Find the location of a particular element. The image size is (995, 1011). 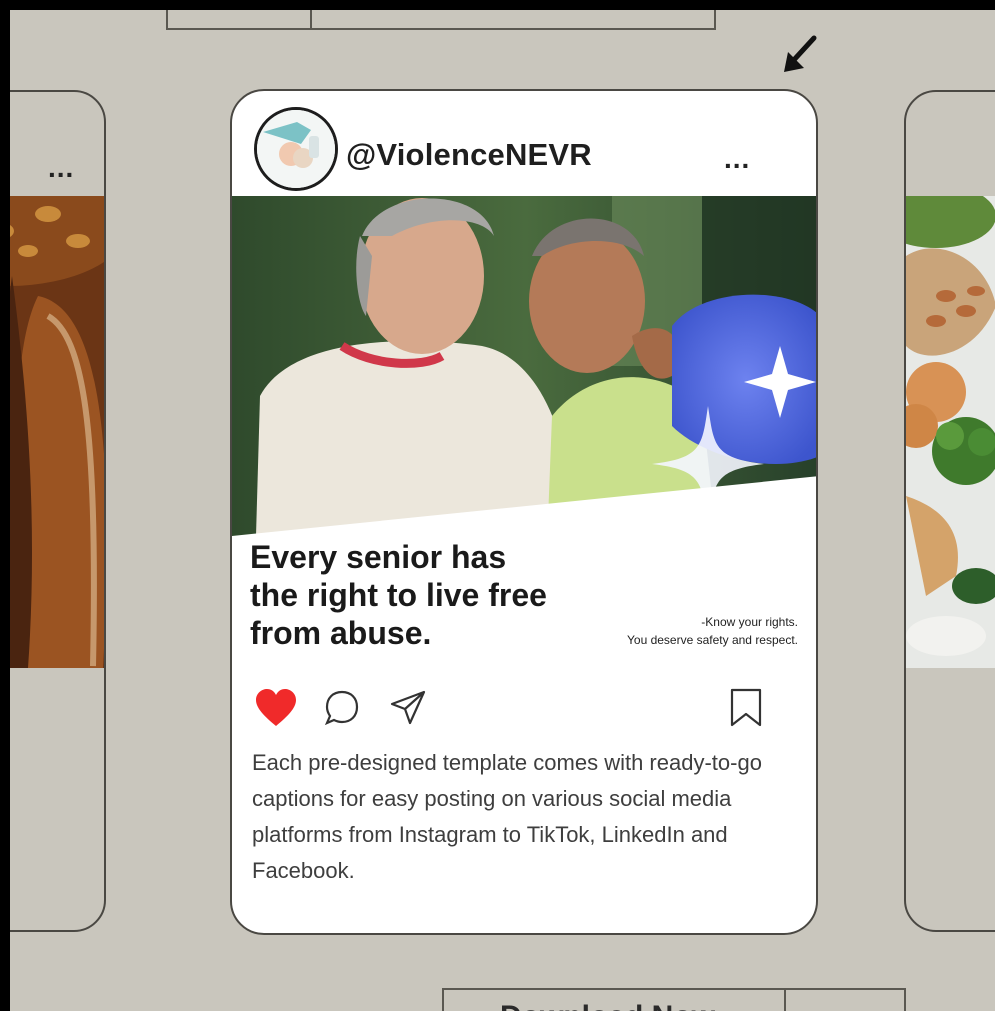

heart-icon is located at coordinates (276, 710).